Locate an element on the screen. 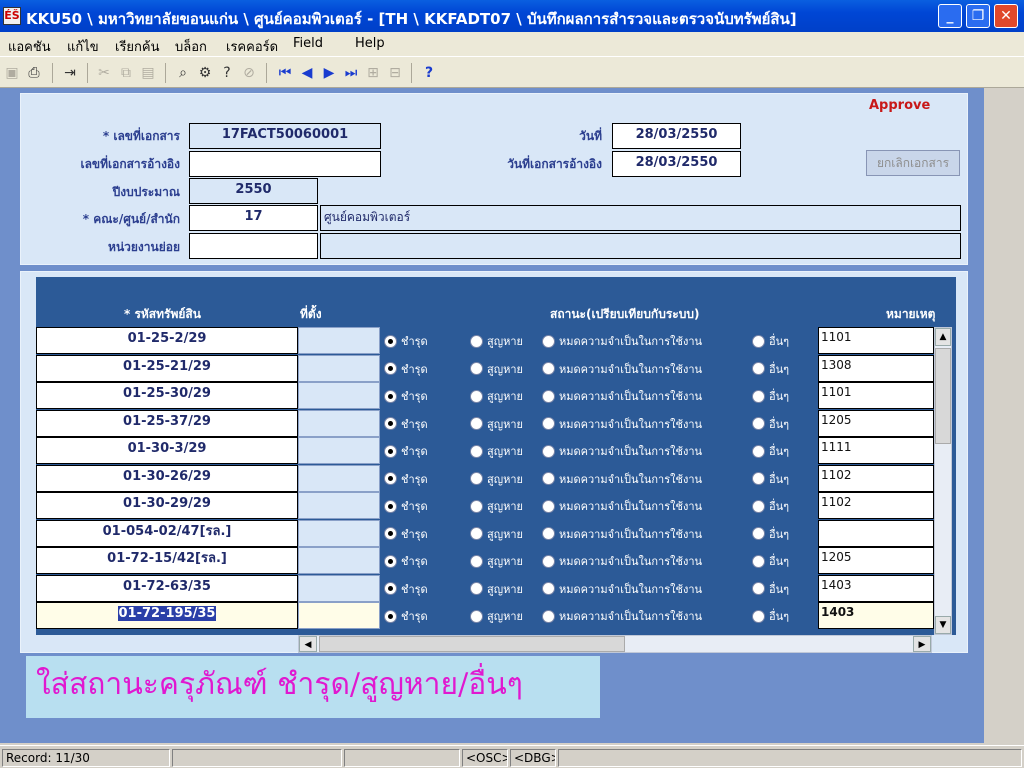  asset-code-cell: 01-25-21/29 is located at coordinates (167, 368).